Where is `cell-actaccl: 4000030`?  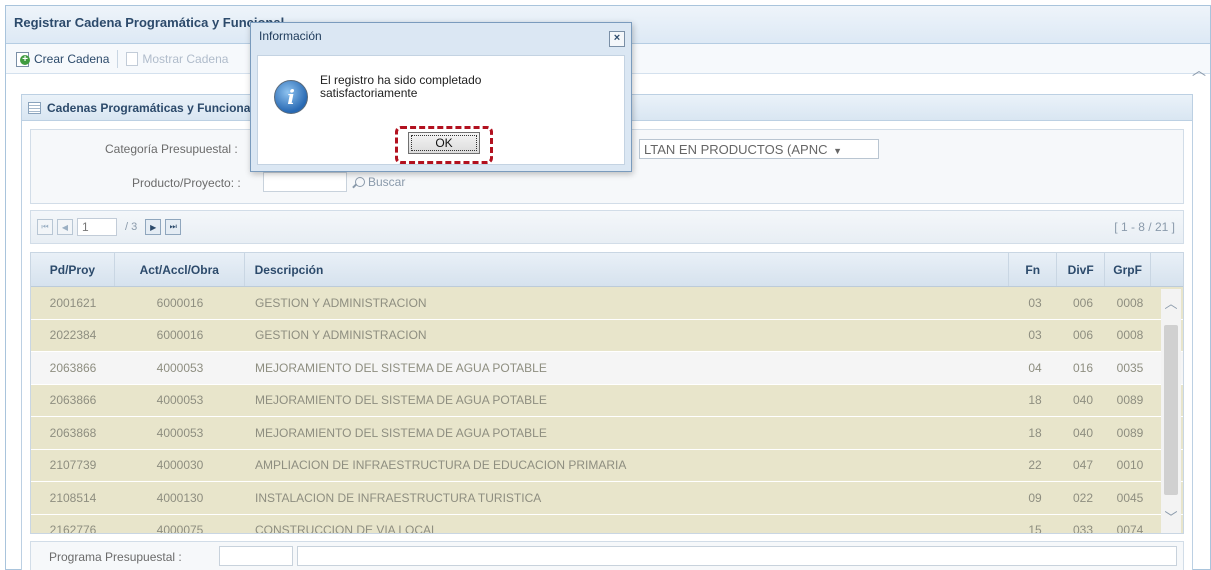
cell-actaccl: 4000030 is located at coordinates (180, 465).